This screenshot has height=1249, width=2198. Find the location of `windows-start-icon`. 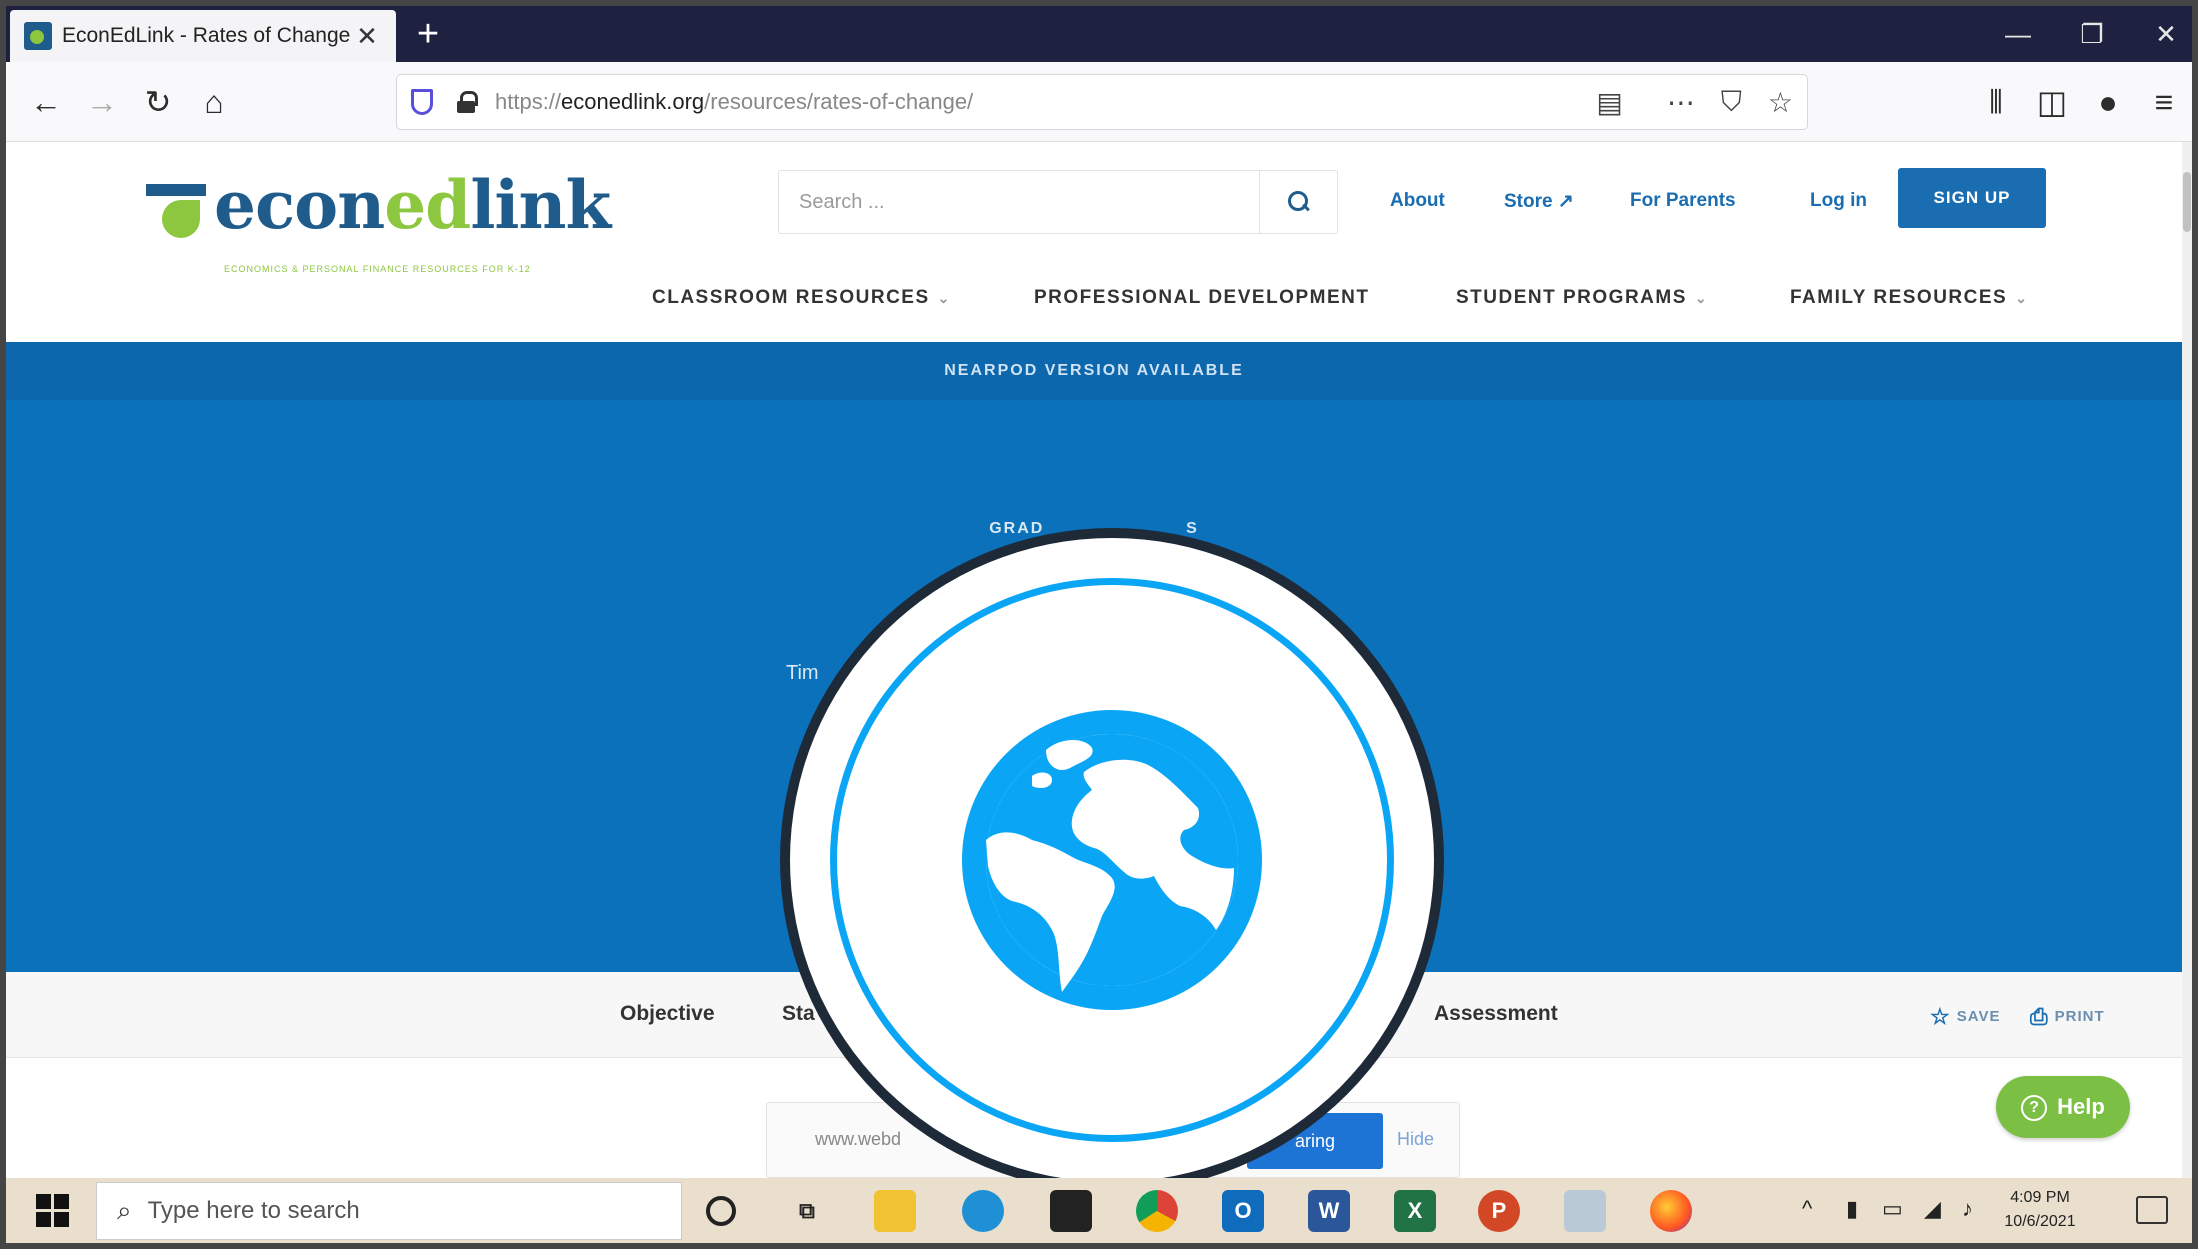

windows-start-icon is located at coordinates (53, 1211).